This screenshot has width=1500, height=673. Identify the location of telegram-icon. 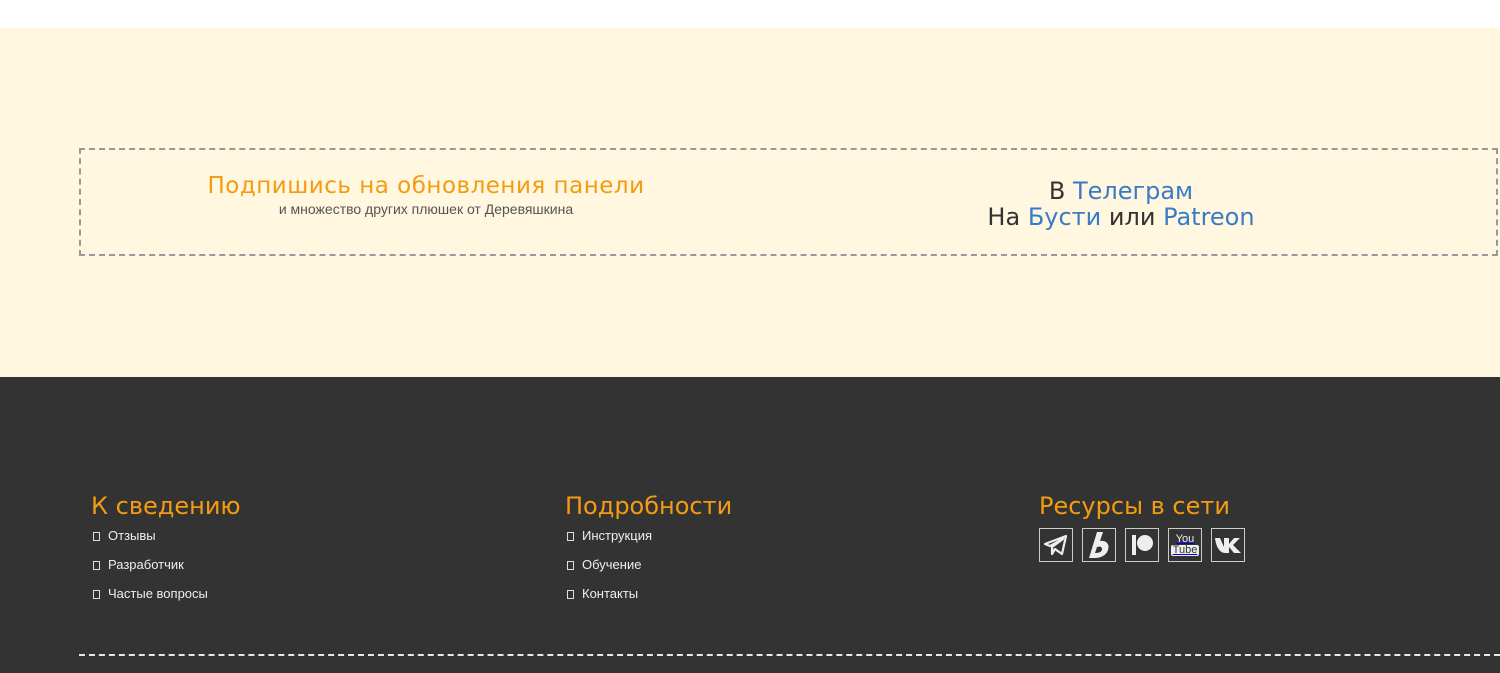
(1056, 545).